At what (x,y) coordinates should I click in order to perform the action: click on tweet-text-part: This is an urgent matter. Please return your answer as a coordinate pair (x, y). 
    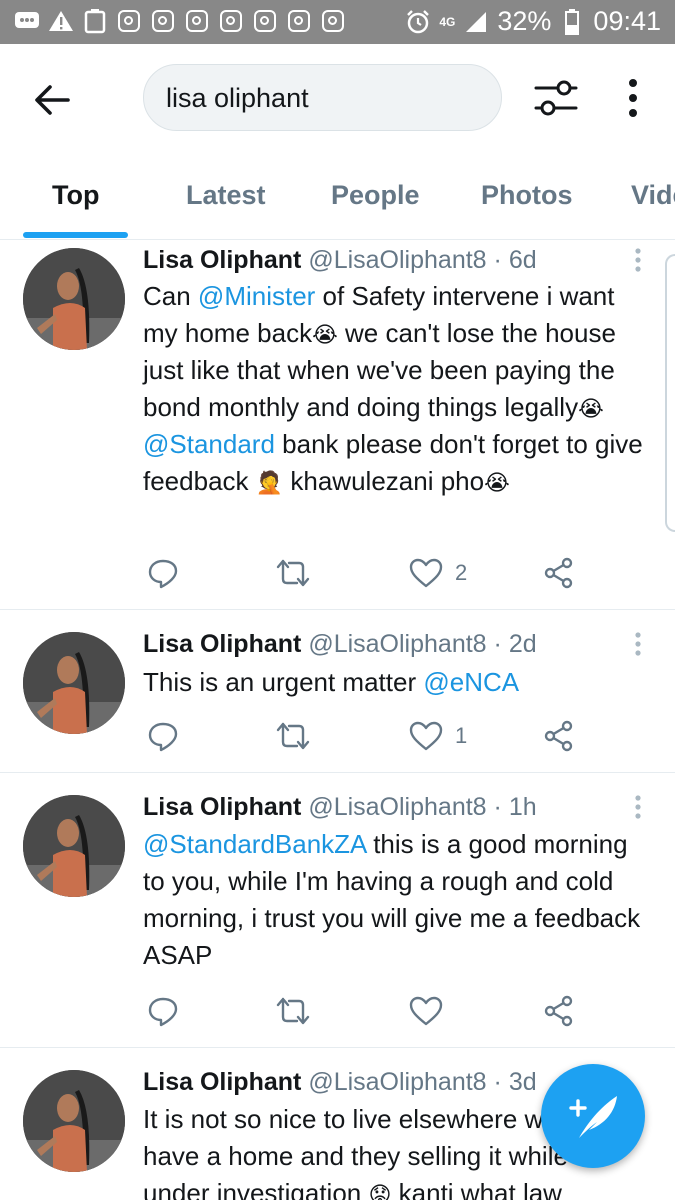
    Looking at the image, I should click on (283, 682).